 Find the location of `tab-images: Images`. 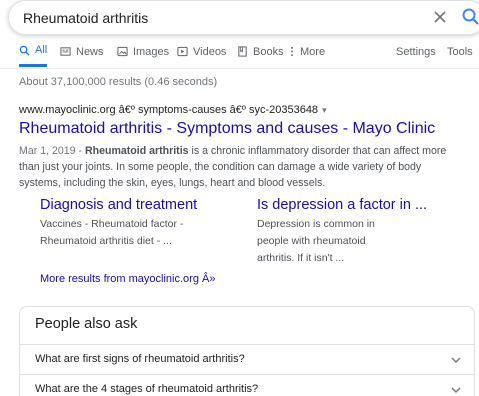

tab-images: Images is located at coordinates (143, 51).